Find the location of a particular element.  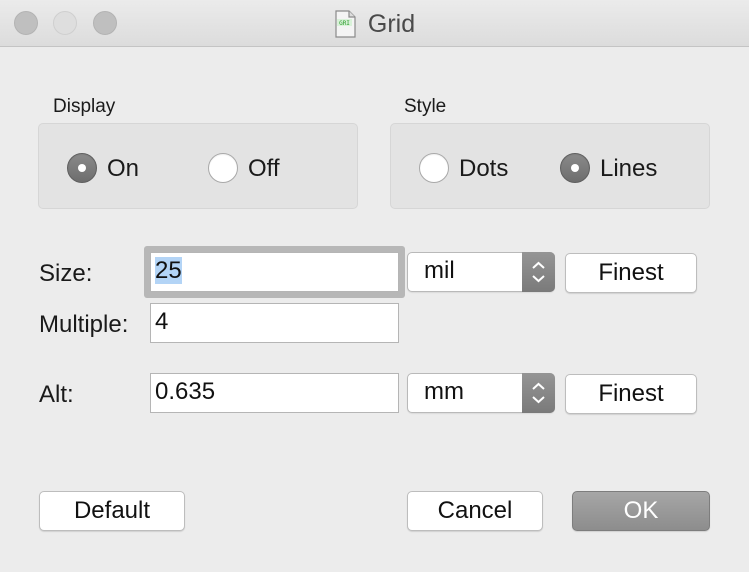

grid-document-icon: GRI is located at coordinates (345, 24).